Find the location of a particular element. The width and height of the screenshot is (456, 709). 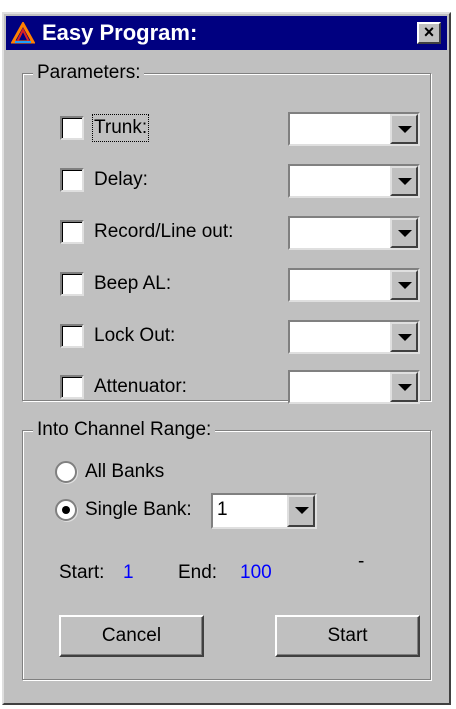

end-label: End: is located at coordinates (198, 572).